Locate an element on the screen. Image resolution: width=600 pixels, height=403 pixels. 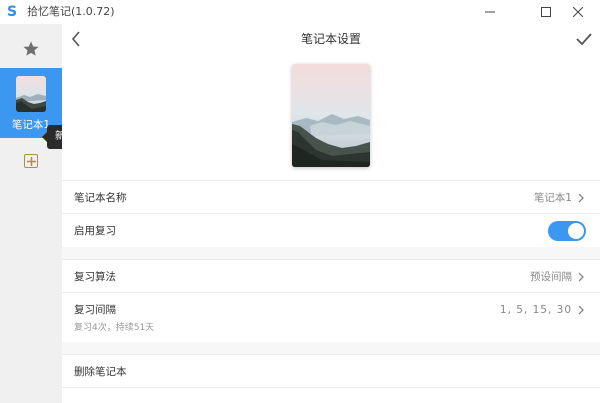
delete-notebook-row: 删除笔记本 is located at coordinates (331, 371).